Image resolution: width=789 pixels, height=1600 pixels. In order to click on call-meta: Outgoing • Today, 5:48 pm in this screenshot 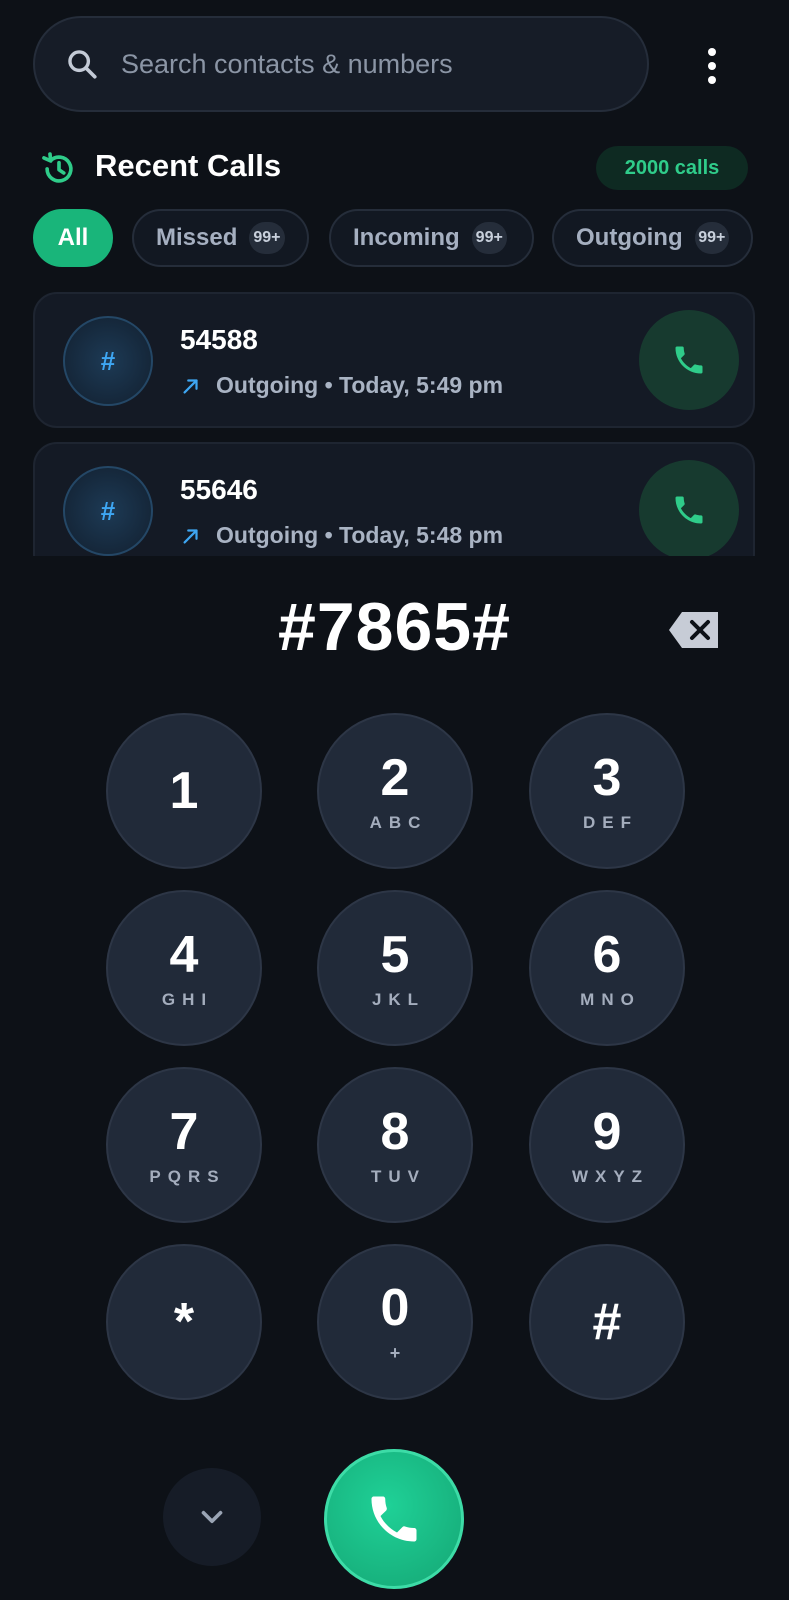, I will do `click(341, 535)`.